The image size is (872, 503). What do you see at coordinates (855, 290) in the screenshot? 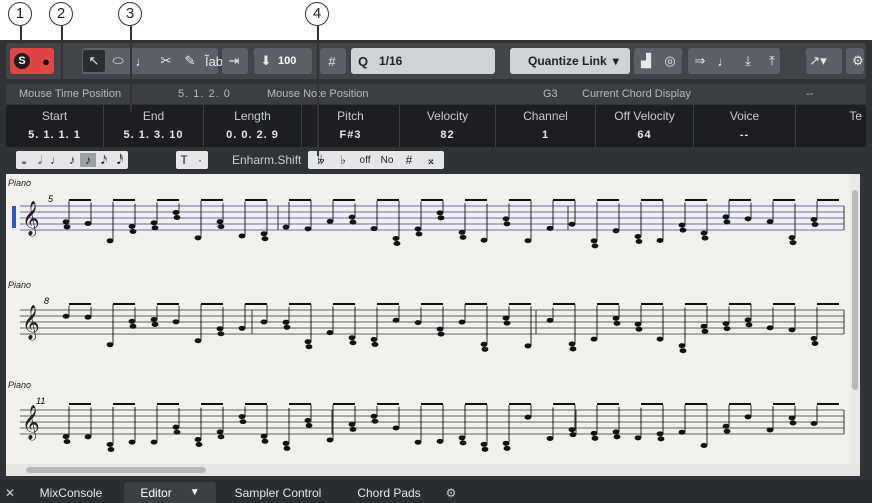
I see `vertical-scroll-thumb` at bounding box center [855, 290].